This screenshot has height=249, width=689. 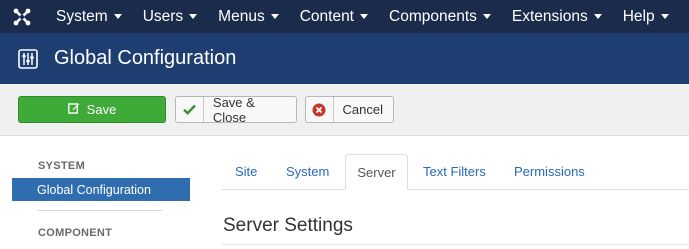 I want to click on tab-server: Server, so click(x=376, y=172).